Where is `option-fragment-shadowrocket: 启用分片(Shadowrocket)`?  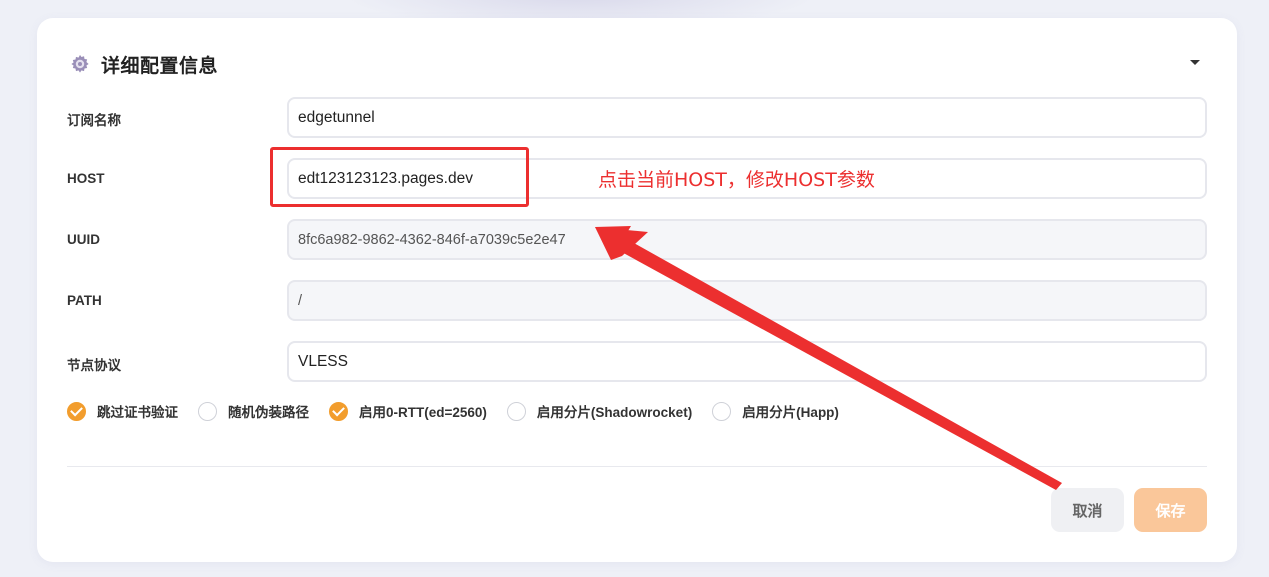 option-fragment-shadowrocket: 启用分片(Shadowrocket) is located at coordinates (599, 411).